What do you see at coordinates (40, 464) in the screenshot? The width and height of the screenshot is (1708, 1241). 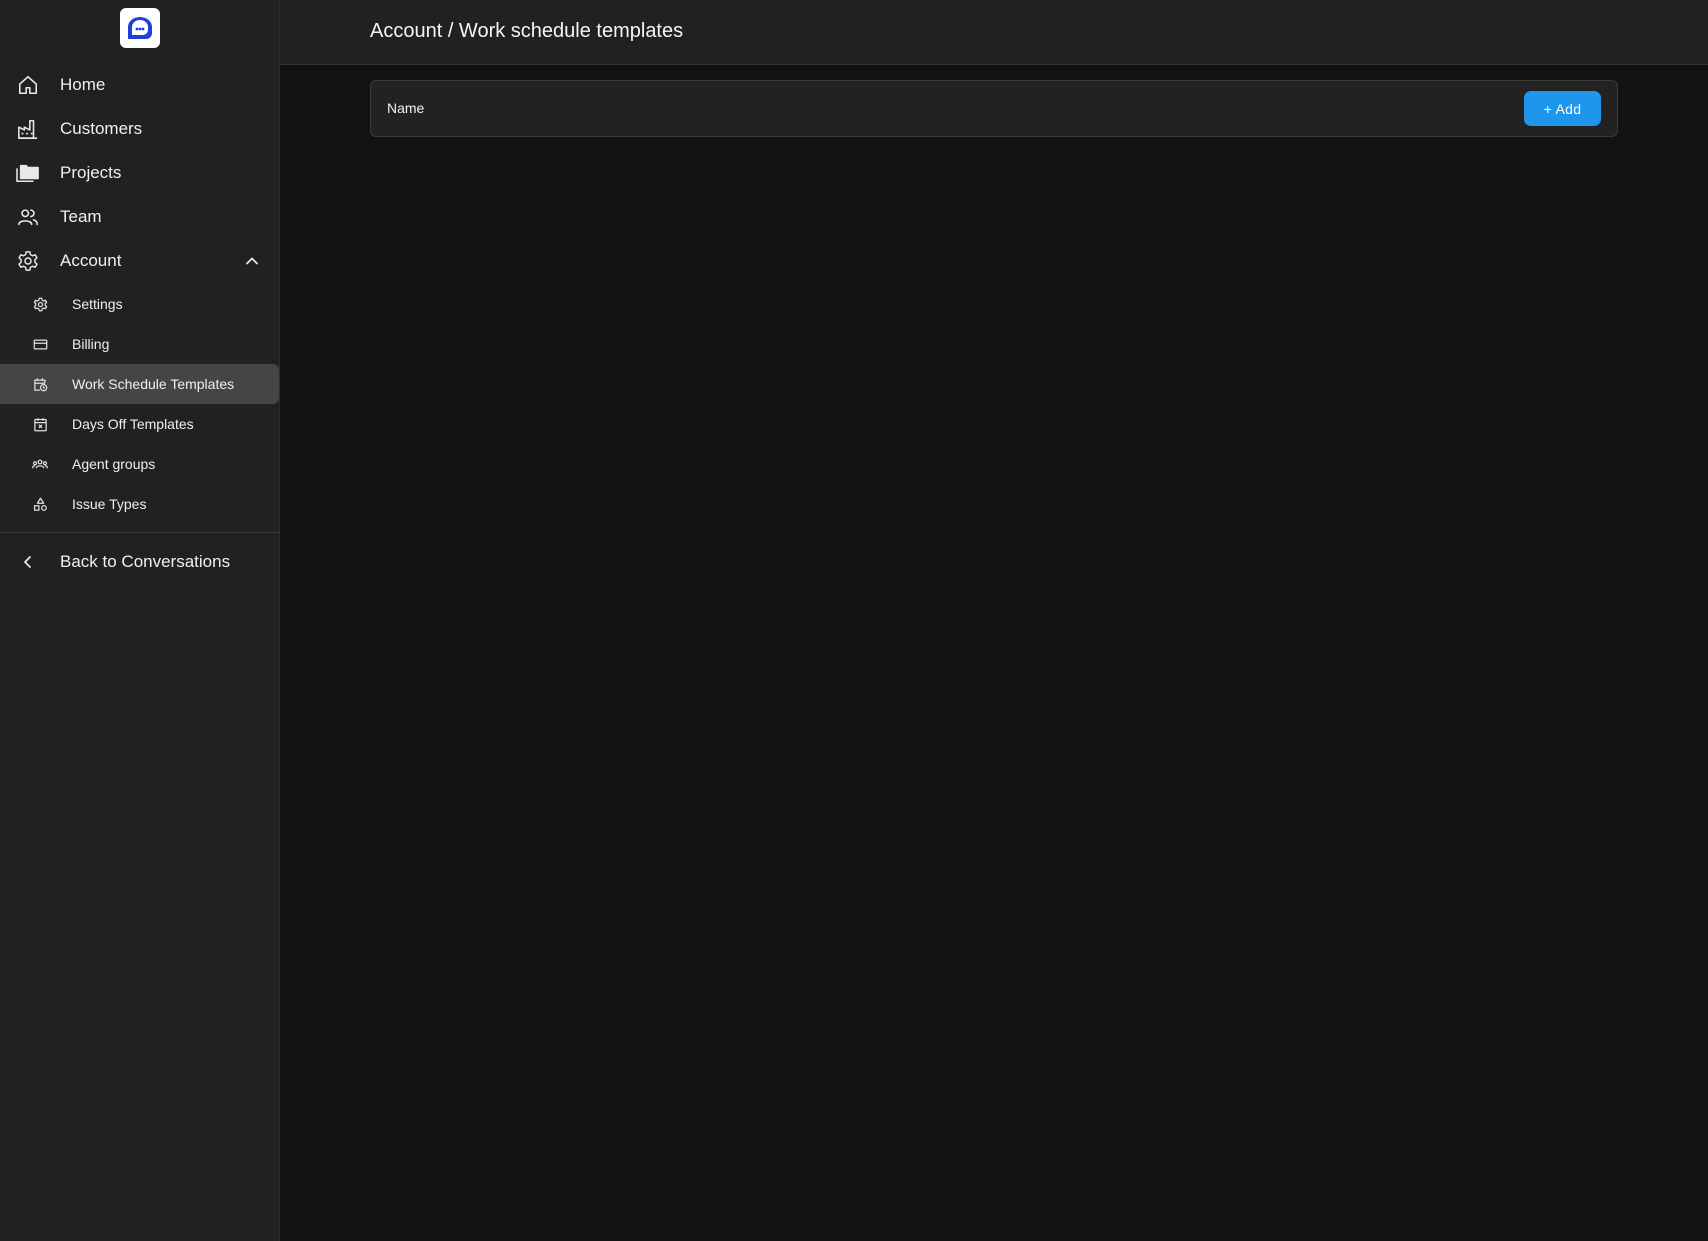 I see `group-icon` at bounding box center [40, 464].